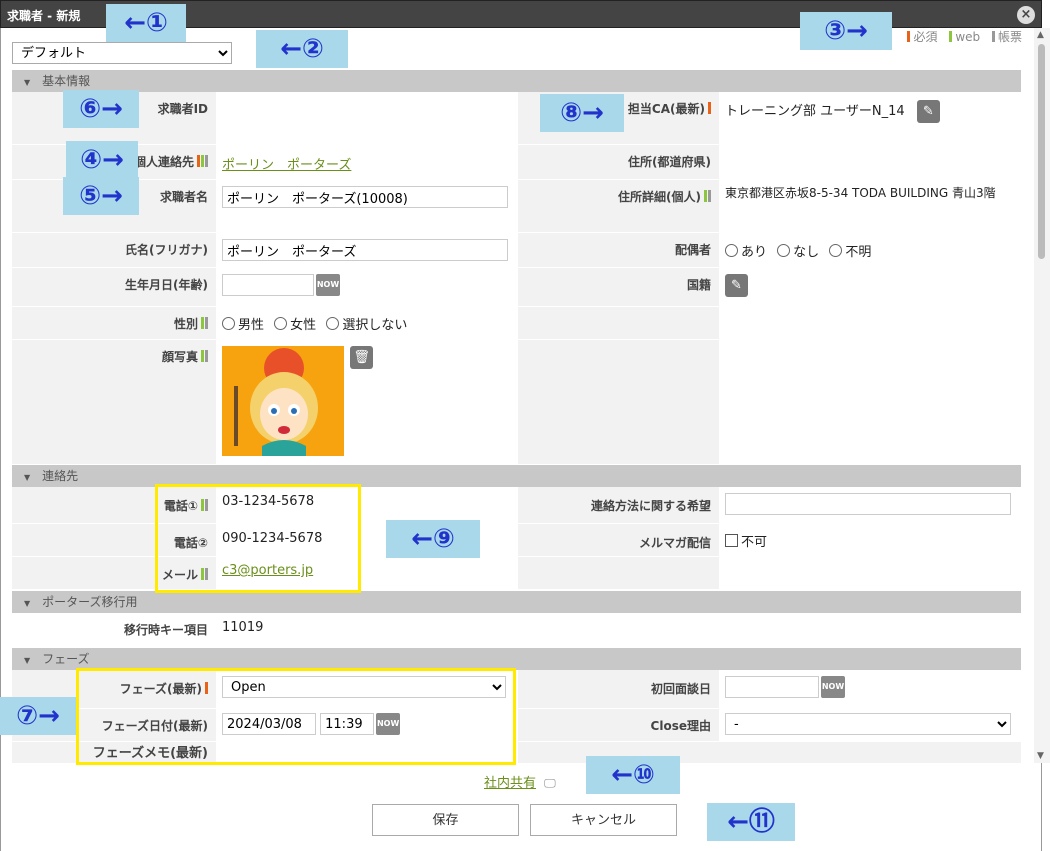  What do you see at coordinates (296, 716) in the screenshot?
I see `highlight-phase-fields` at bounding box center [296, 716].